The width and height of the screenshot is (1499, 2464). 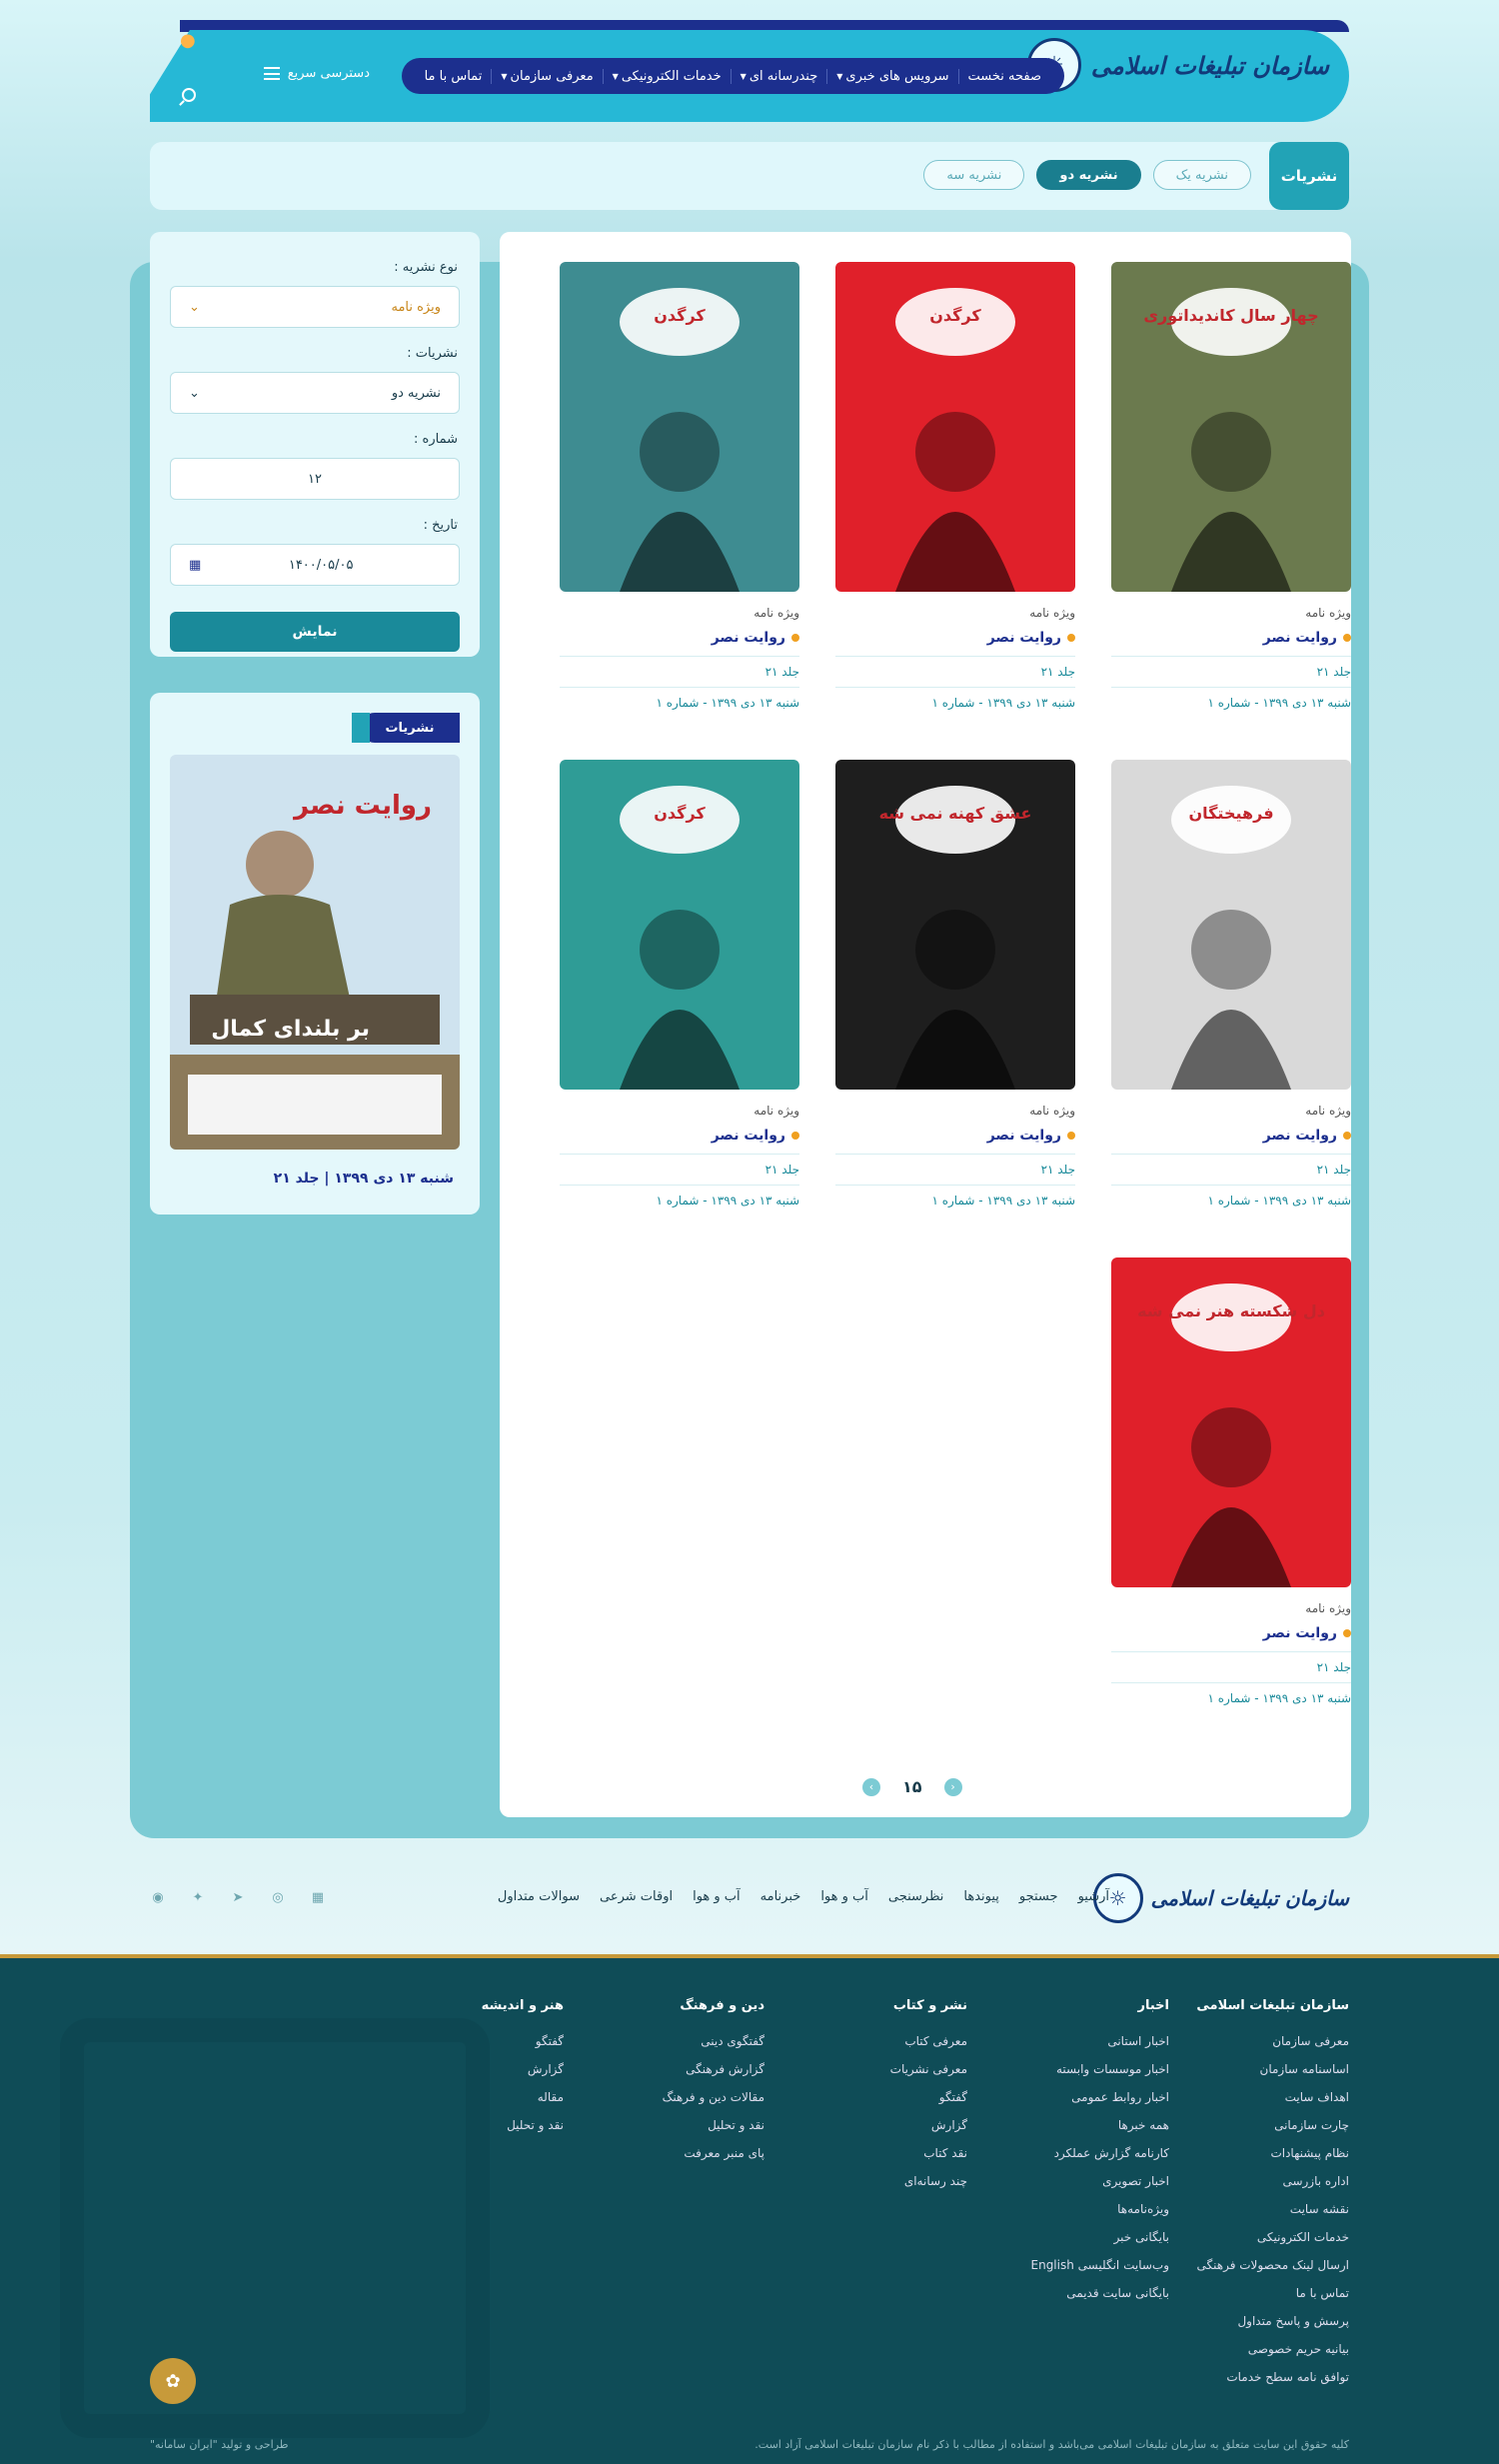 What do you see at coordinates (1272, 2041) in the screenshot?
I see `footer-column-link: معرفی سازمان` at bounding box center [1272, 2041].